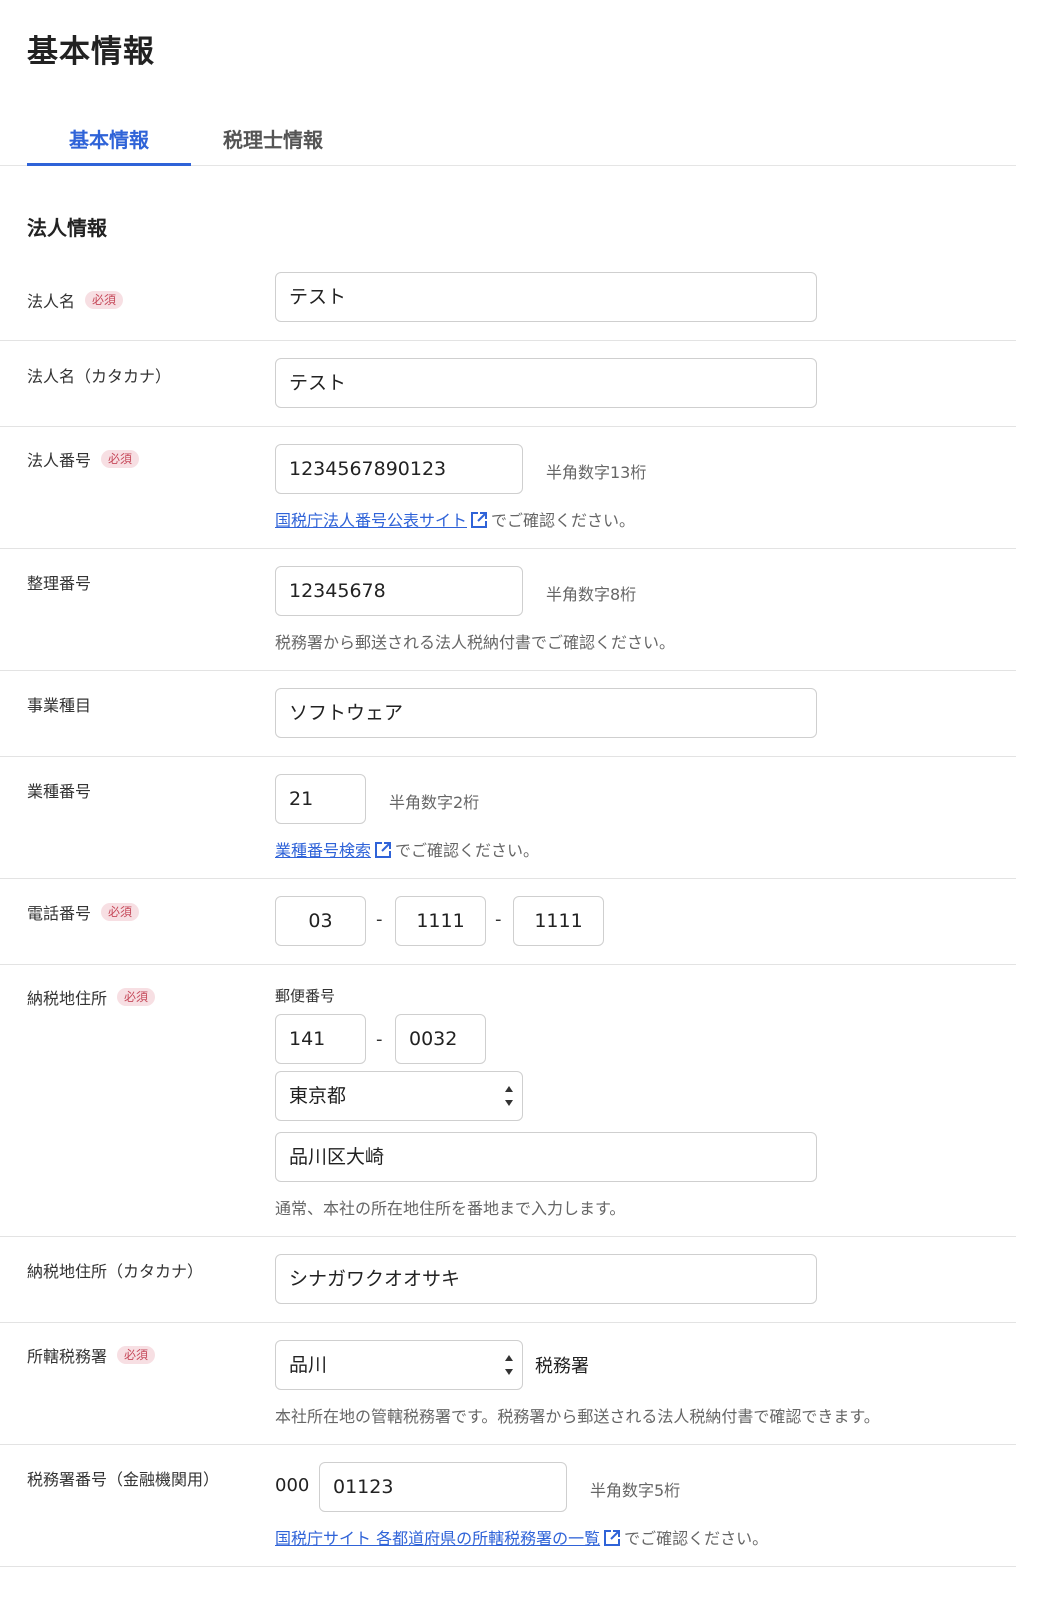 This screenshot has width=1037, height=1600. I want to click on row-industry-code: 業種番号 21 半角数字2桁 業種番号検索 でご確認ください。, so click(508, 818).